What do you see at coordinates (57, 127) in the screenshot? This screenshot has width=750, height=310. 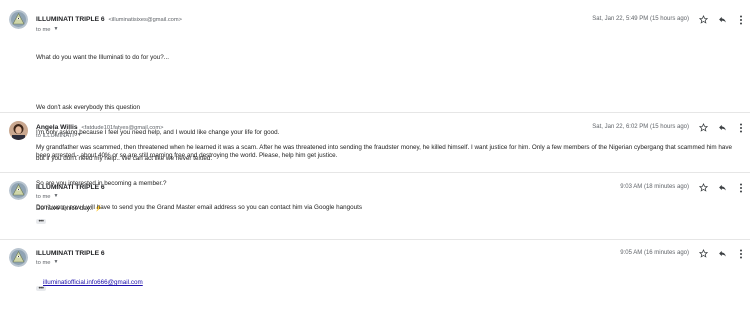 I see `sender-name: Angela Willis` at bounding box center [57, 127].